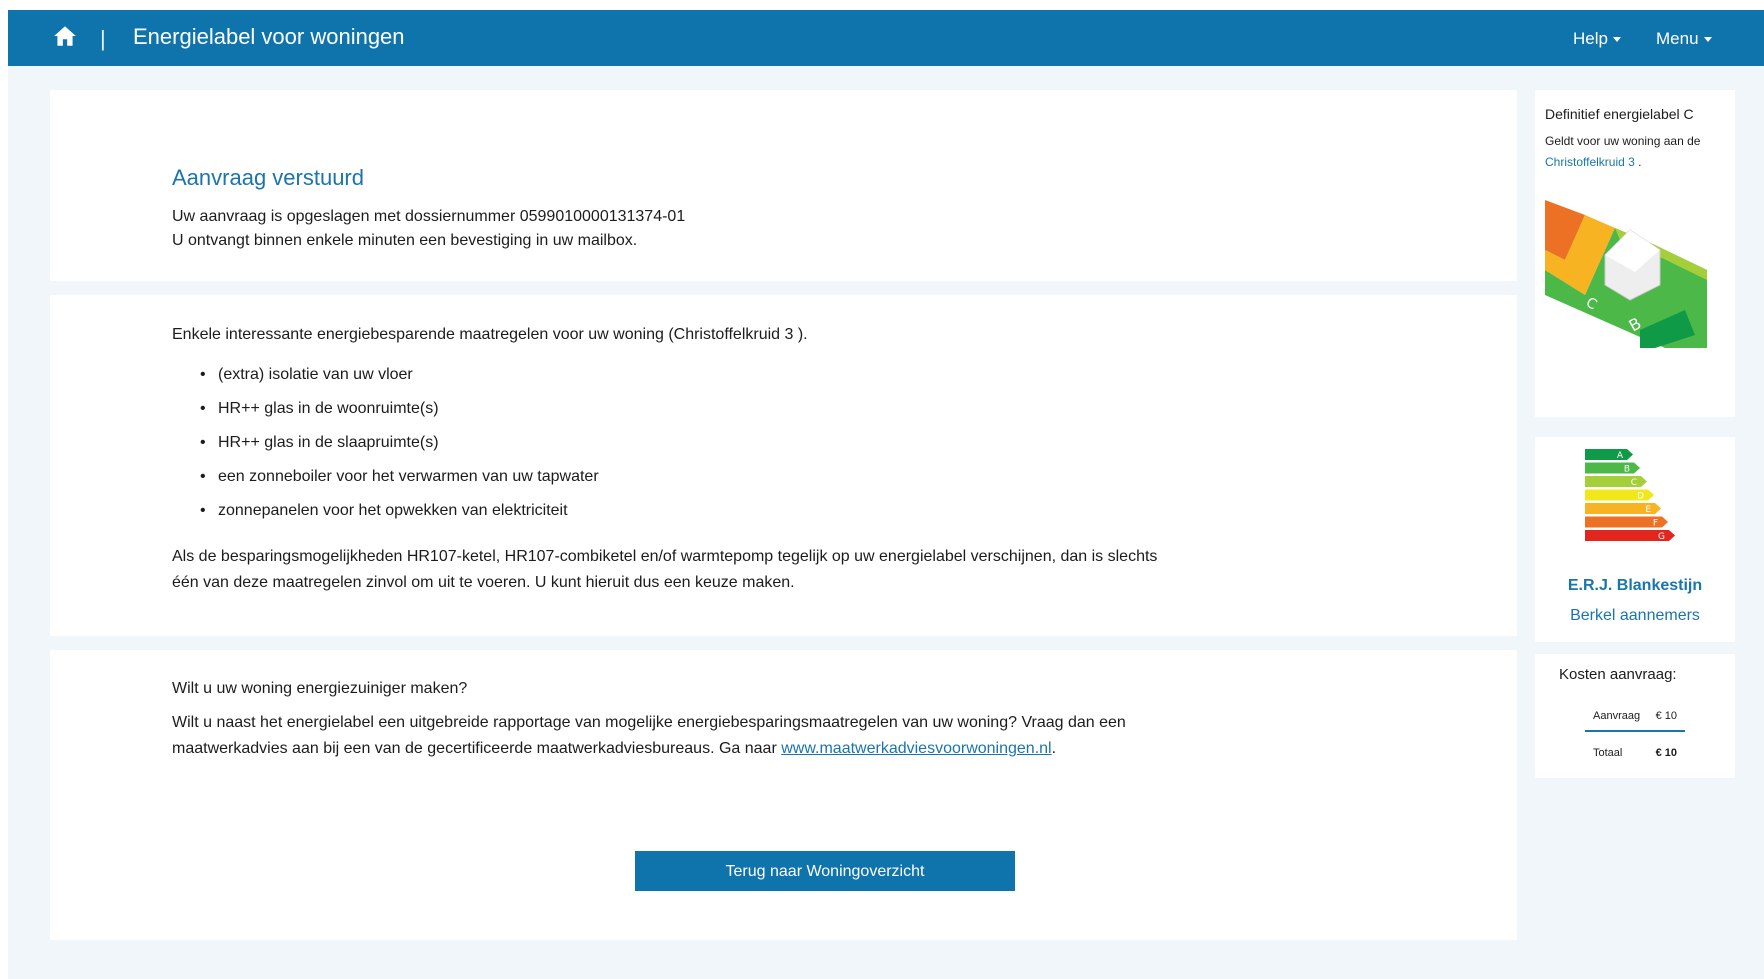 The height and width of the screenshot is (979, 1764). I want to click on main-menu: Menu, so click(1684, 39).